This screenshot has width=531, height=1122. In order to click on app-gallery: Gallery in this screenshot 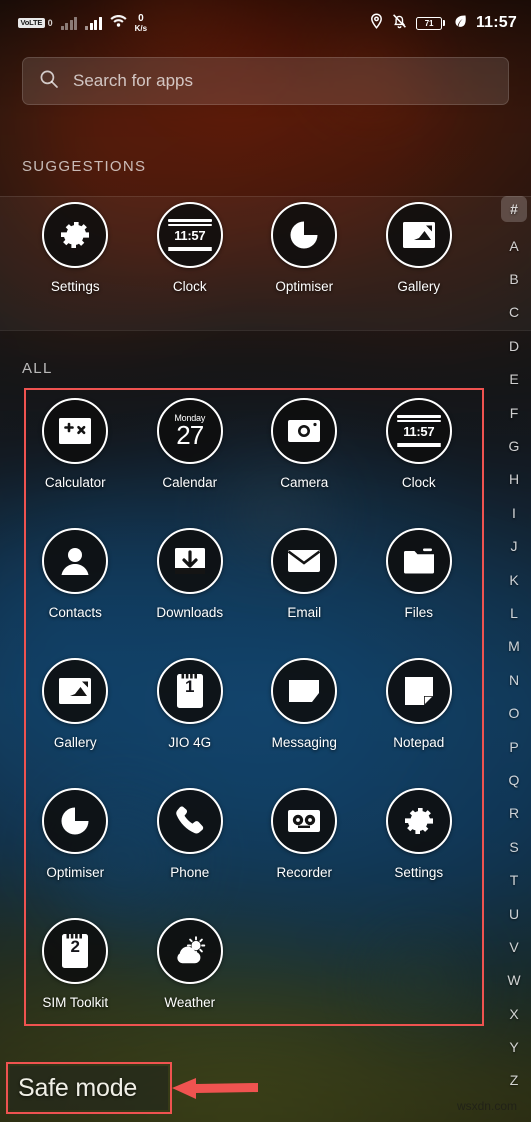, I will do `click(75, 723)`.